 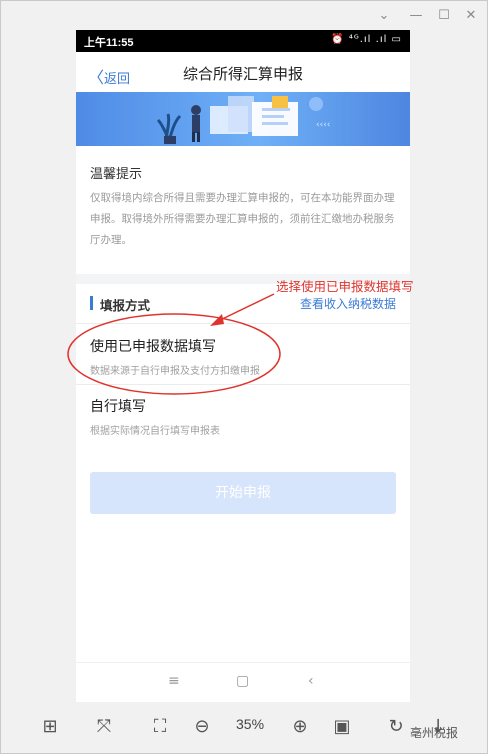 I want to click on watermark: 亳州税报, so click(x=434, y=733).